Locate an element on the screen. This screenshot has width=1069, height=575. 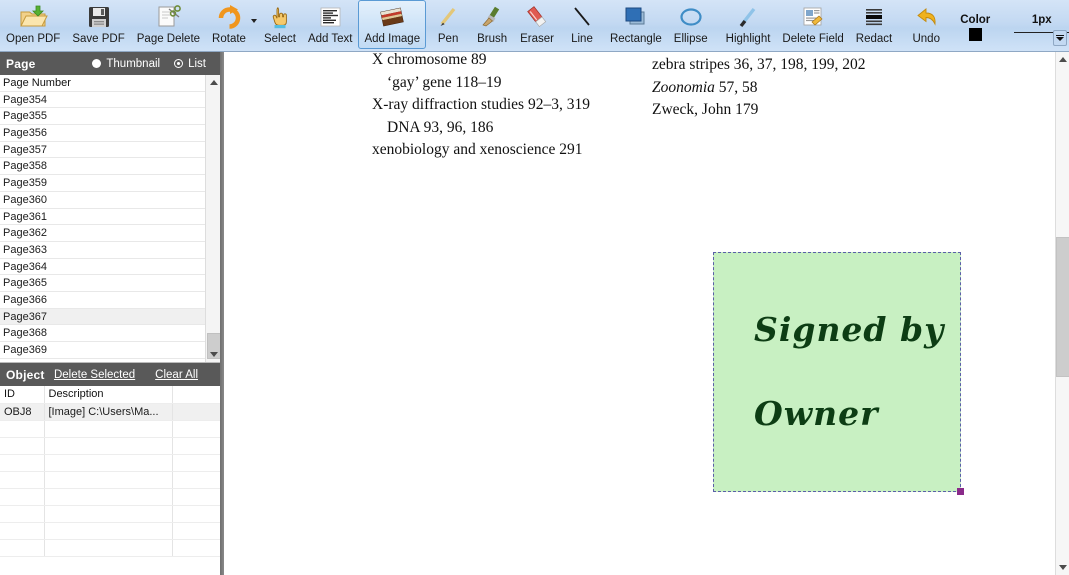
page-list-item: Page365 is located at coordinates (102, 283).